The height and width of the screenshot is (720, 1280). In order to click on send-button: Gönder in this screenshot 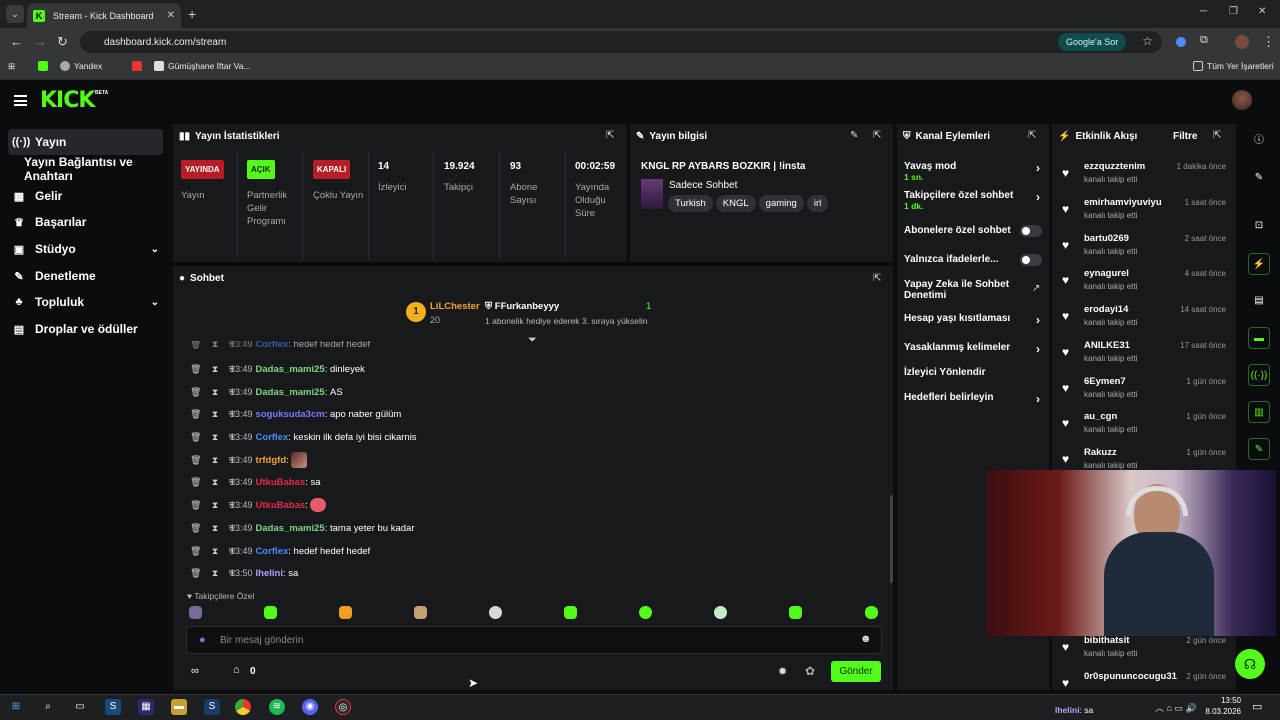, I will do `click(856, 671)`.